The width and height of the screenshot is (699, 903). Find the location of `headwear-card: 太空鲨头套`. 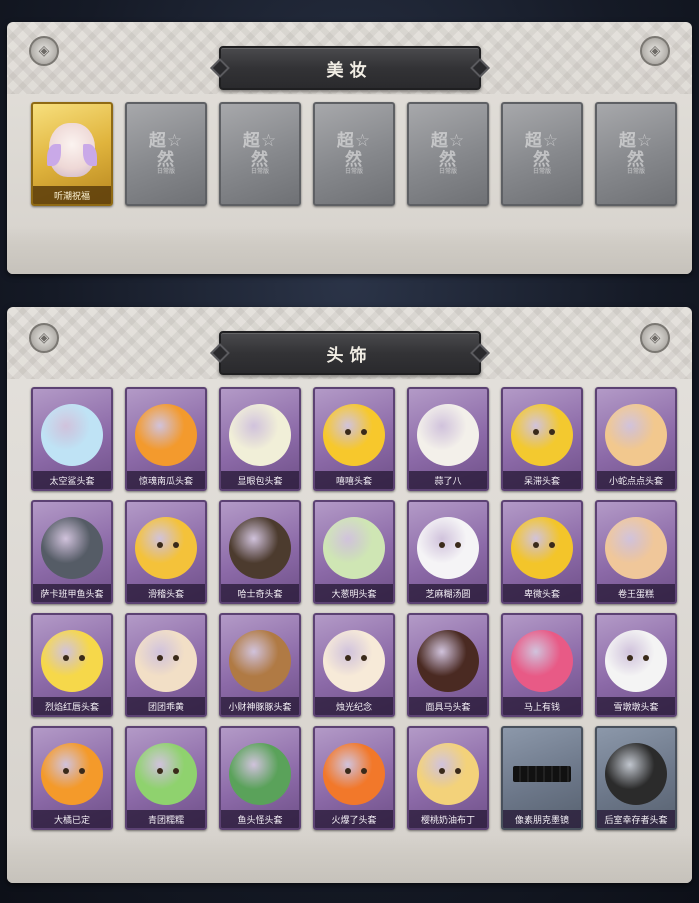

headwear-card: 太空鲨头套 is located at coordinates (72, 439).